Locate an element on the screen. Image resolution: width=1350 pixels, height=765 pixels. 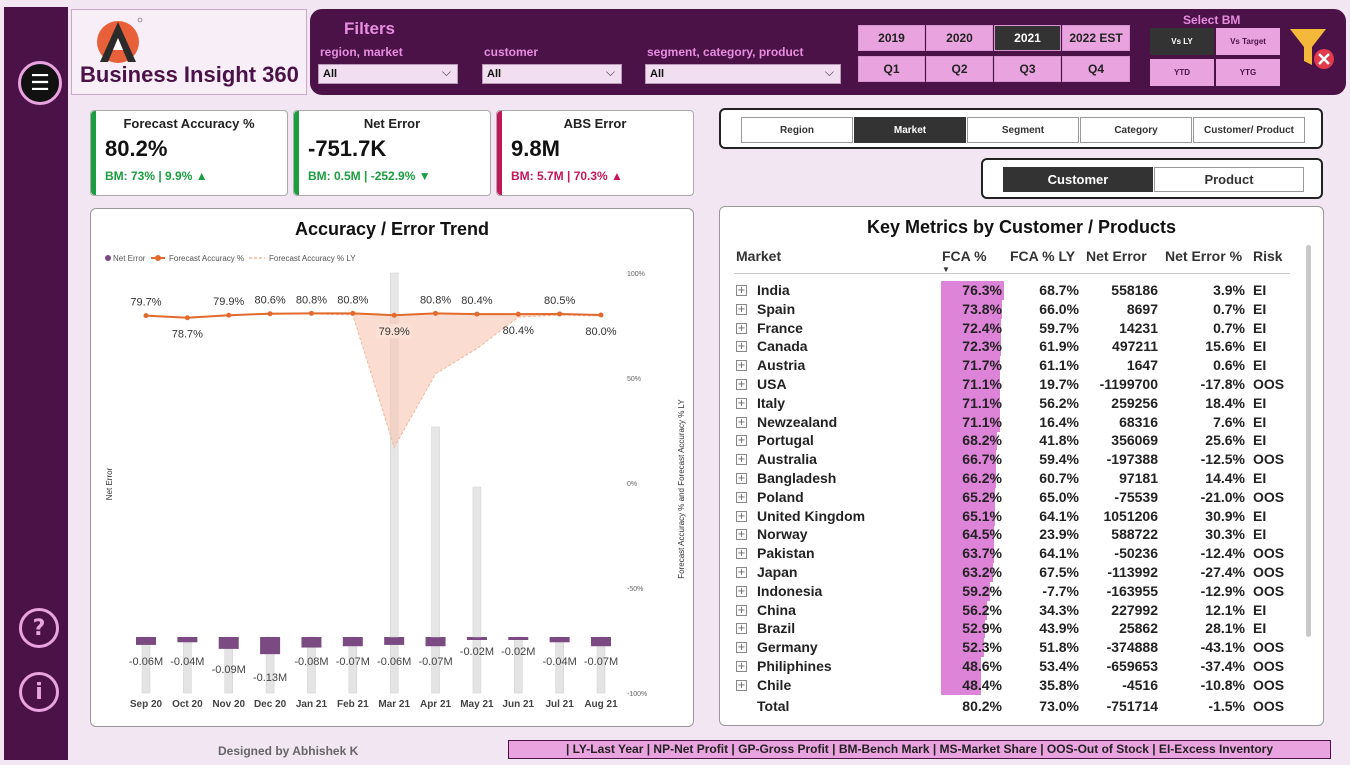
table-row: + France 72.4% 59.7% 14231 0.7% EI is located at coordinates (1015, 328).